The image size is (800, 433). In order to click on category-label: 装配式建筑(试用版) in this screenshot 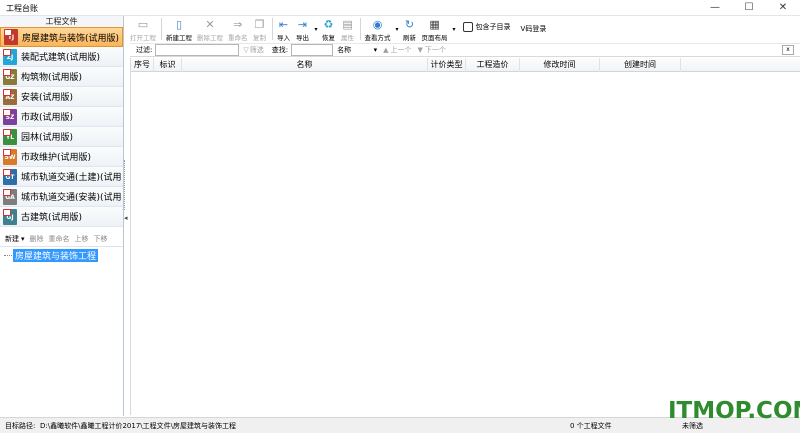, I will do `click(61, 58)`.